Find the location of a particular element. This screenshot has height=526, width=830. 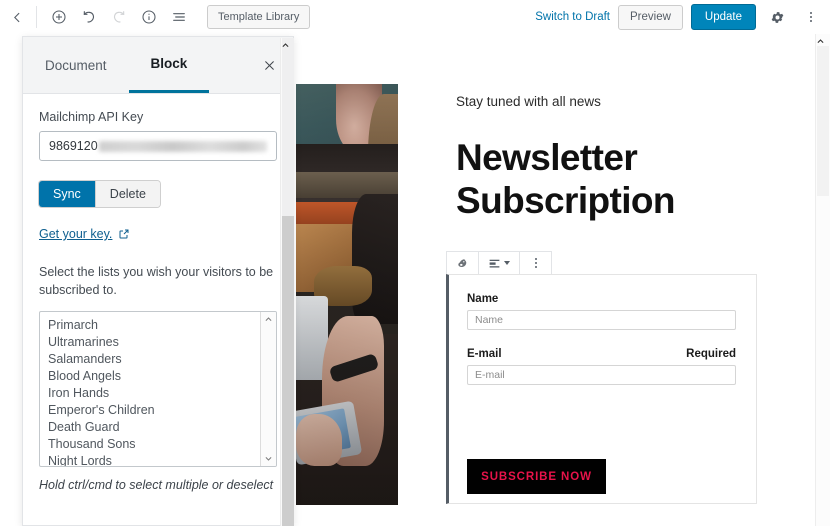

align-block-button is located at coordinates (499, 263).